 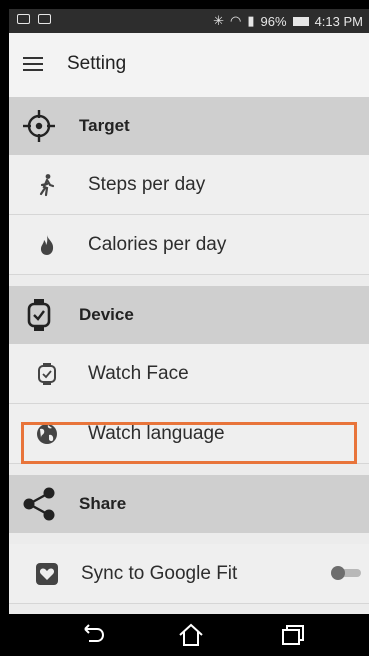 I want to click on list-item-watch-face: Watch Face, so click(x=189, y=374).